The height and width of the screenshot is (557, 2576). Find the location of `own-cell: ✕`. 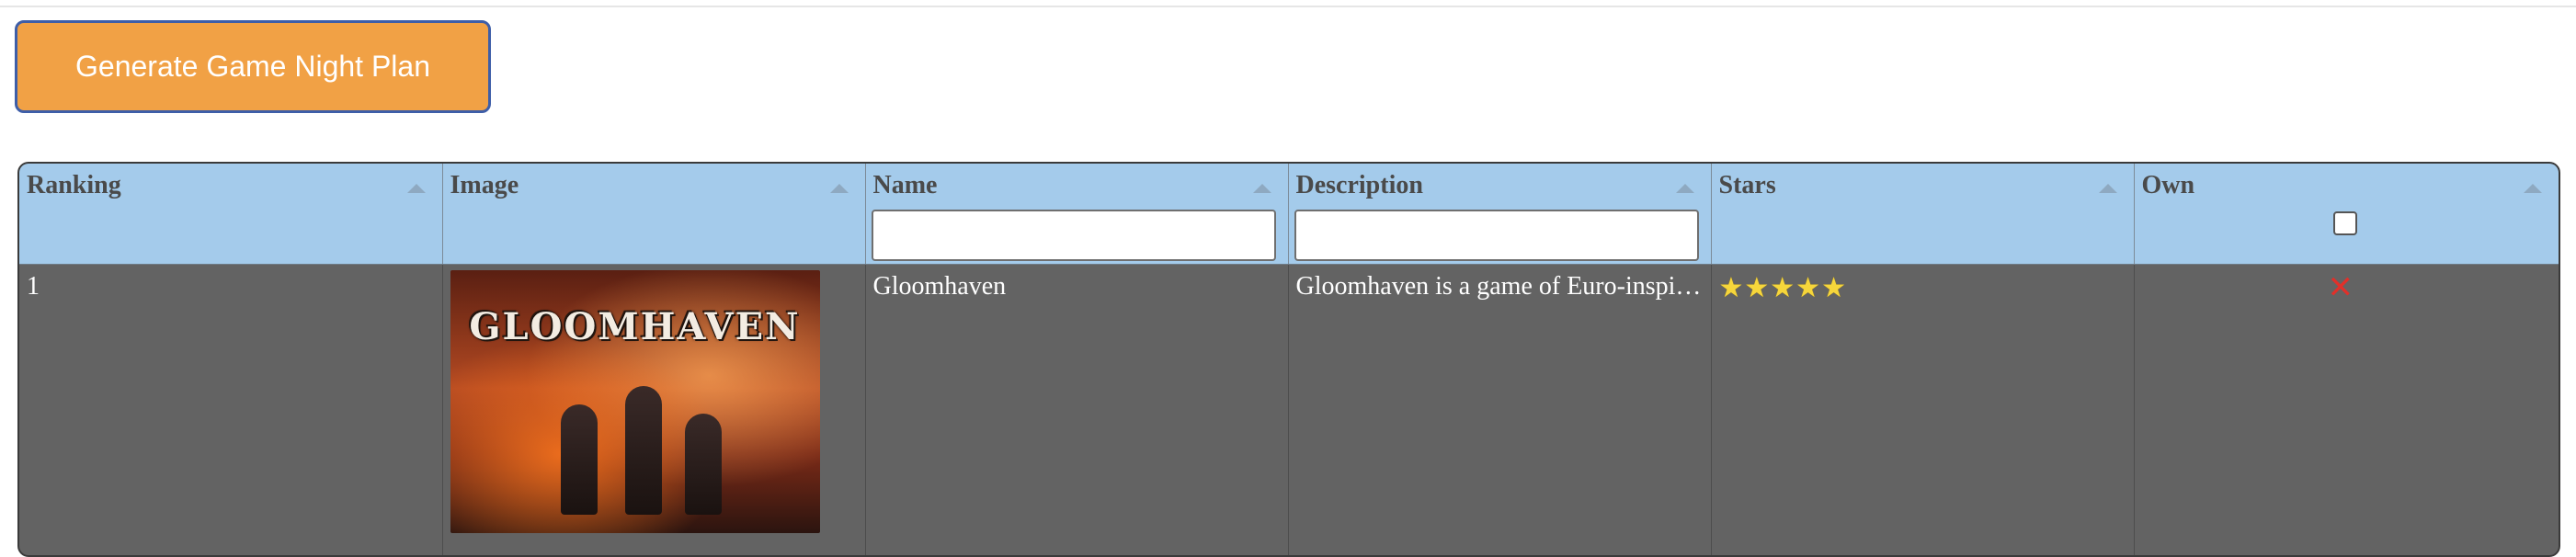

own-cell: ✕ is located at coordinates (2346, 409).